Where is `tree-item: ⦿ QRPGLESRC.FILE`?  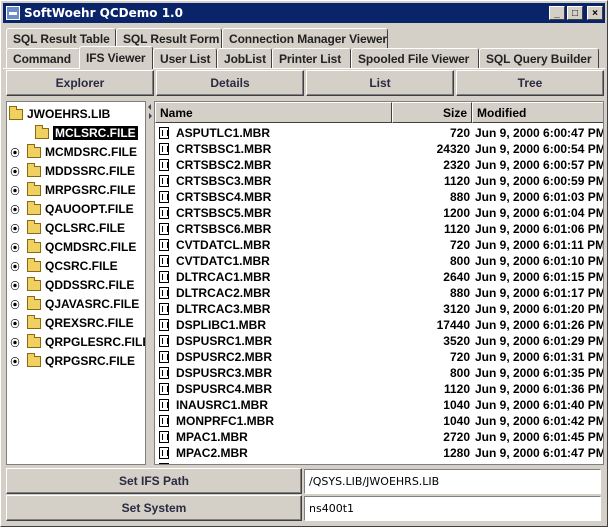
tree-item: ⦿ QRPGLESRC.FILE is located at coordinates (76, 342).